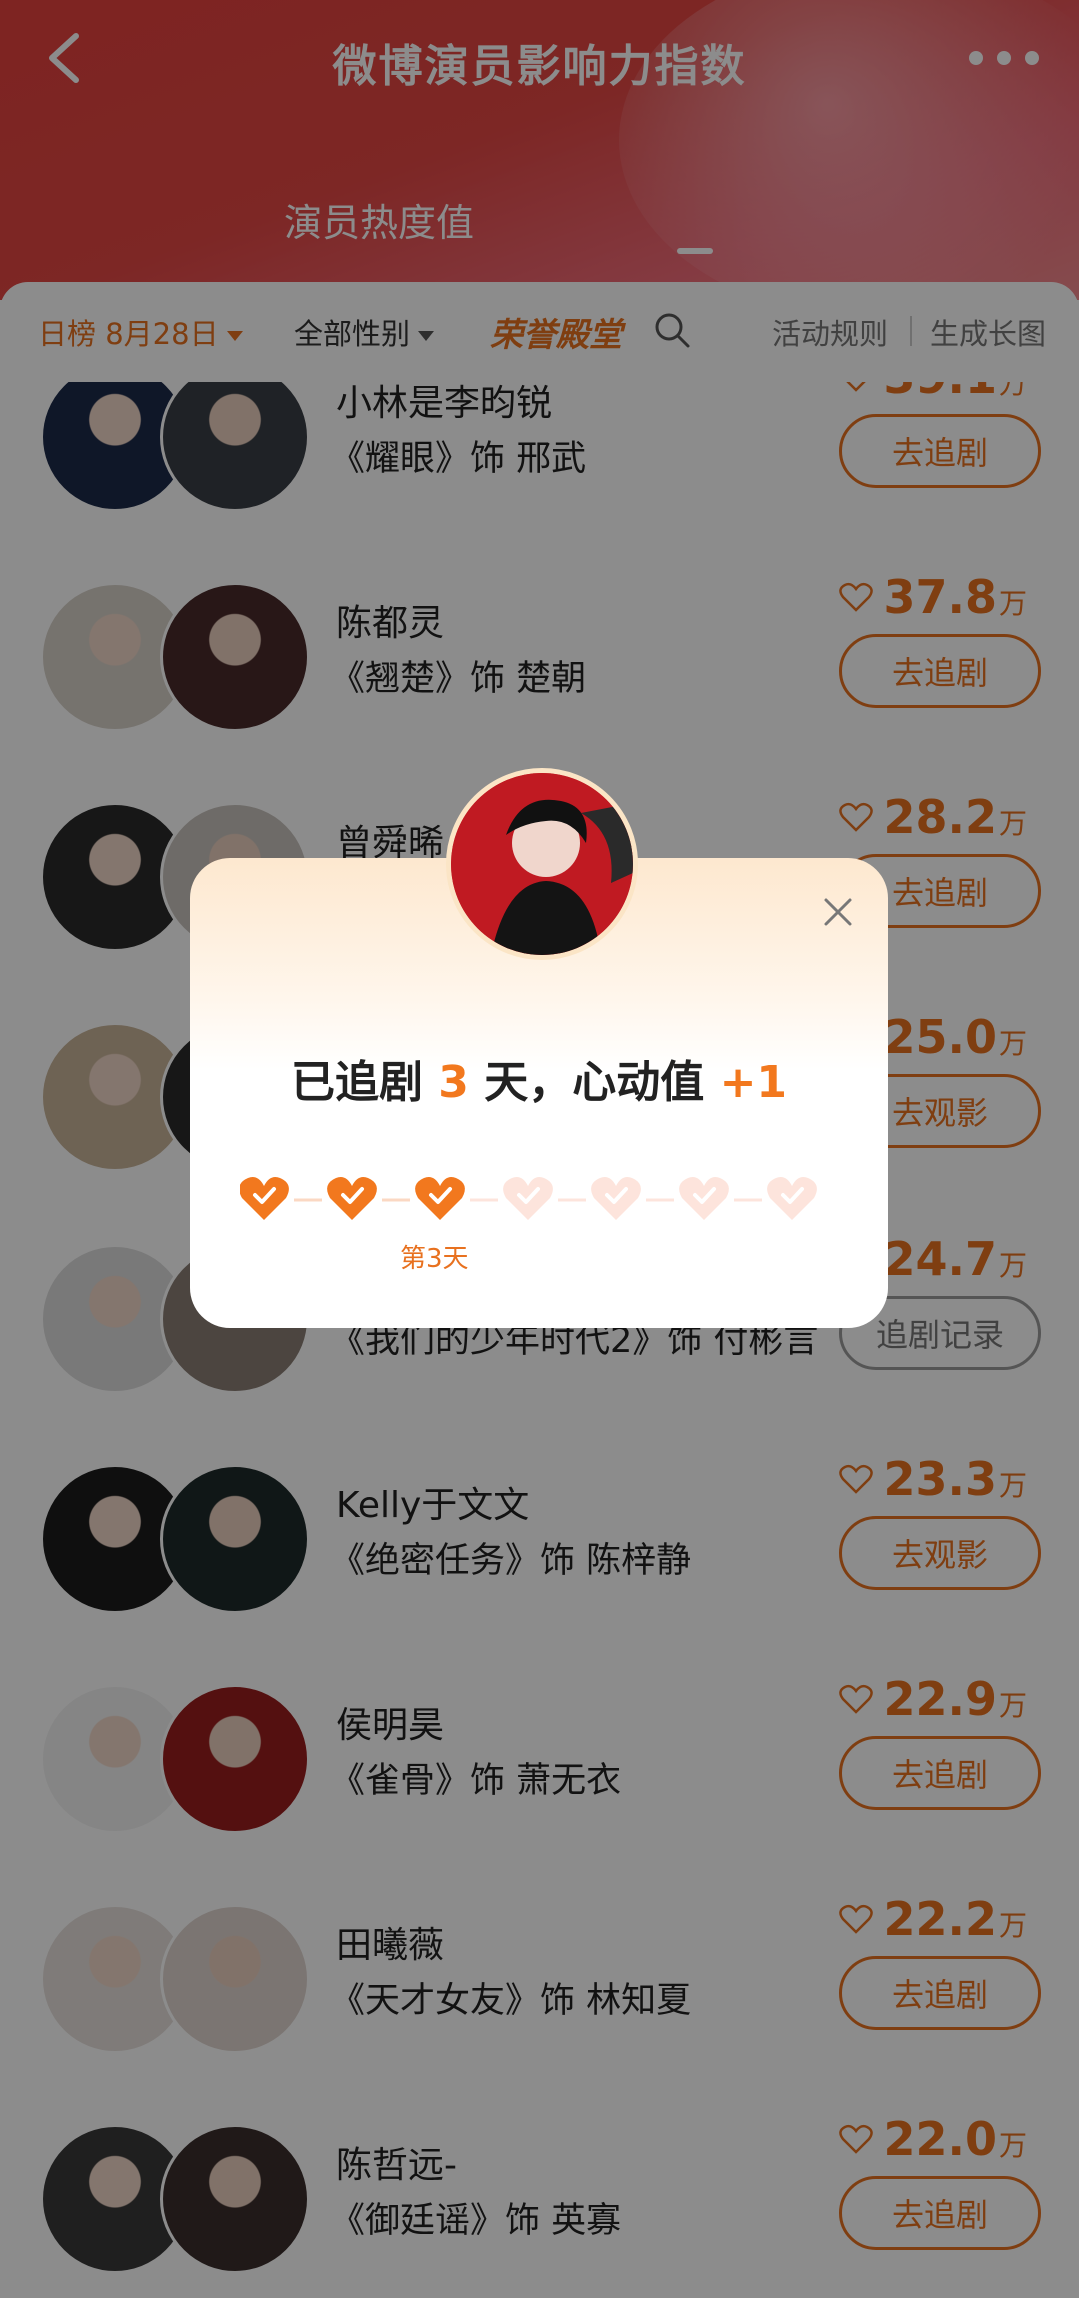 This screenshot has height=2298, width=1079. I want to click on checkin-progress, so click(528, 1198).